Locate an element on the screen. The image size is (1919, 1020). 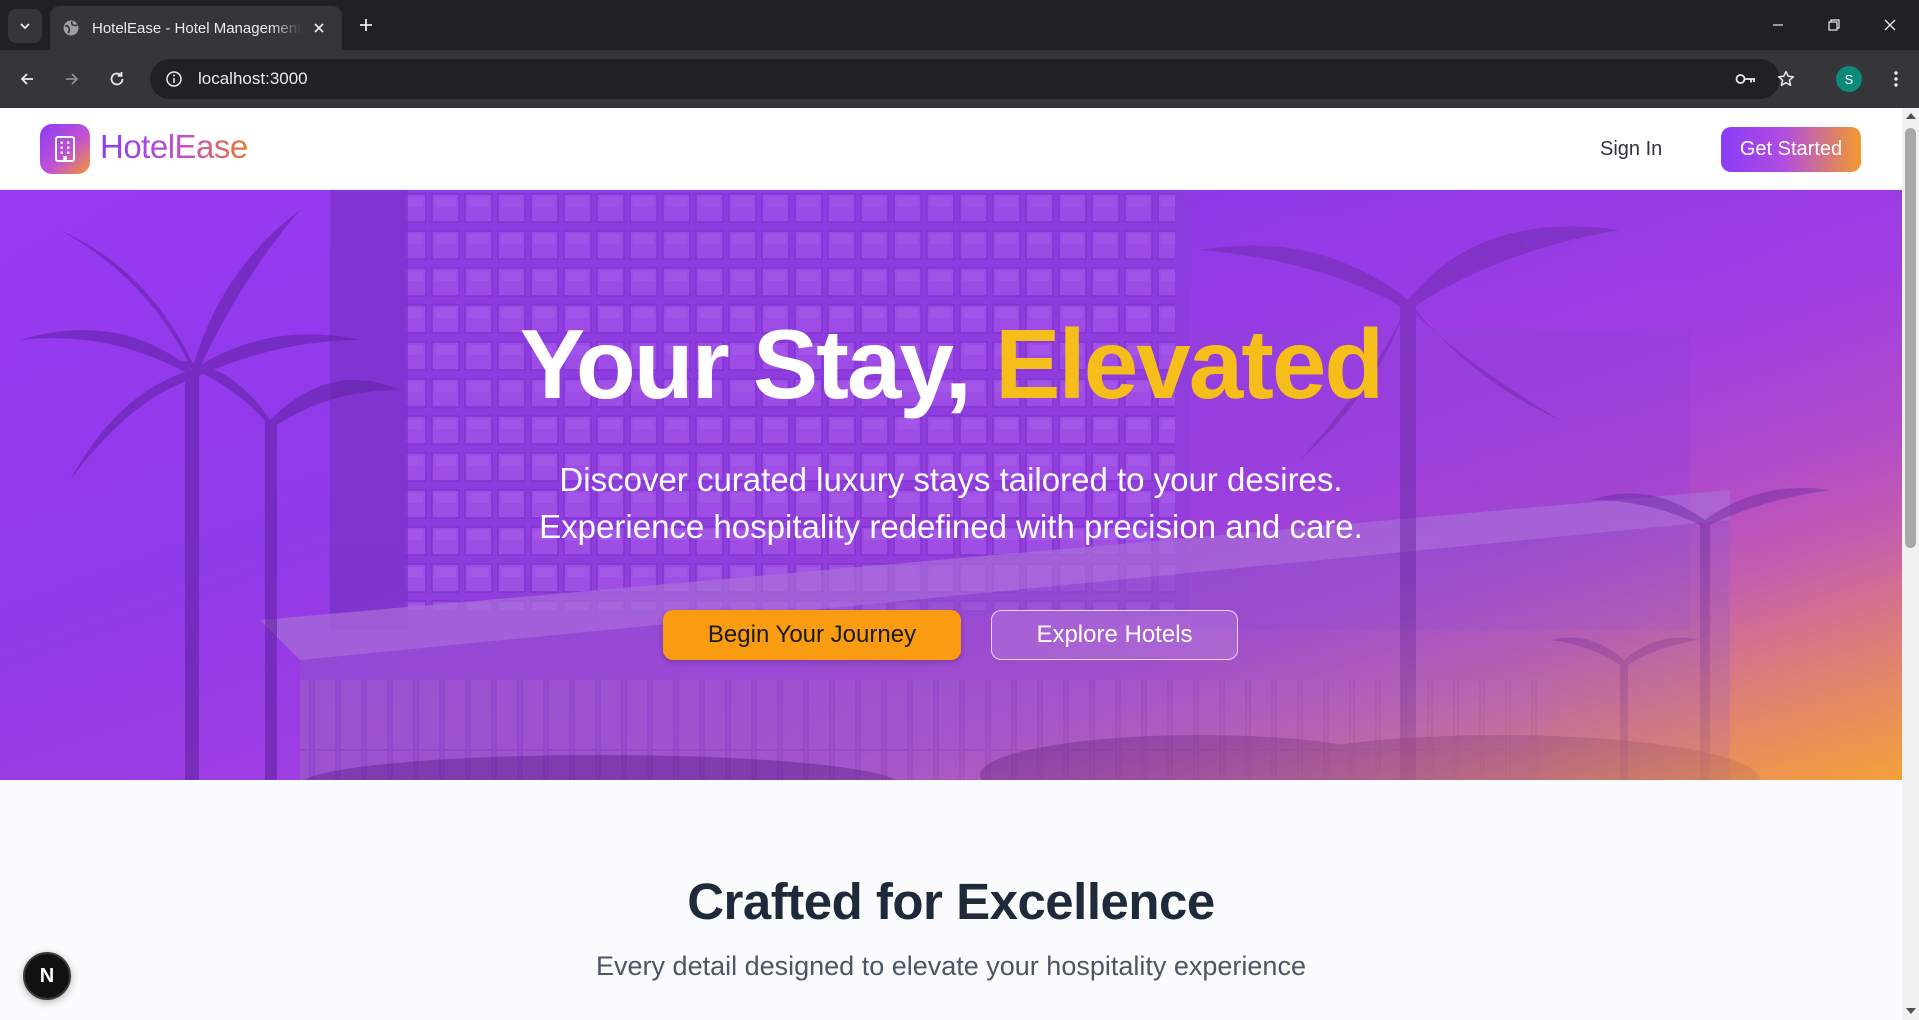
page-scrollbar is located at coordinates (1910, 564).